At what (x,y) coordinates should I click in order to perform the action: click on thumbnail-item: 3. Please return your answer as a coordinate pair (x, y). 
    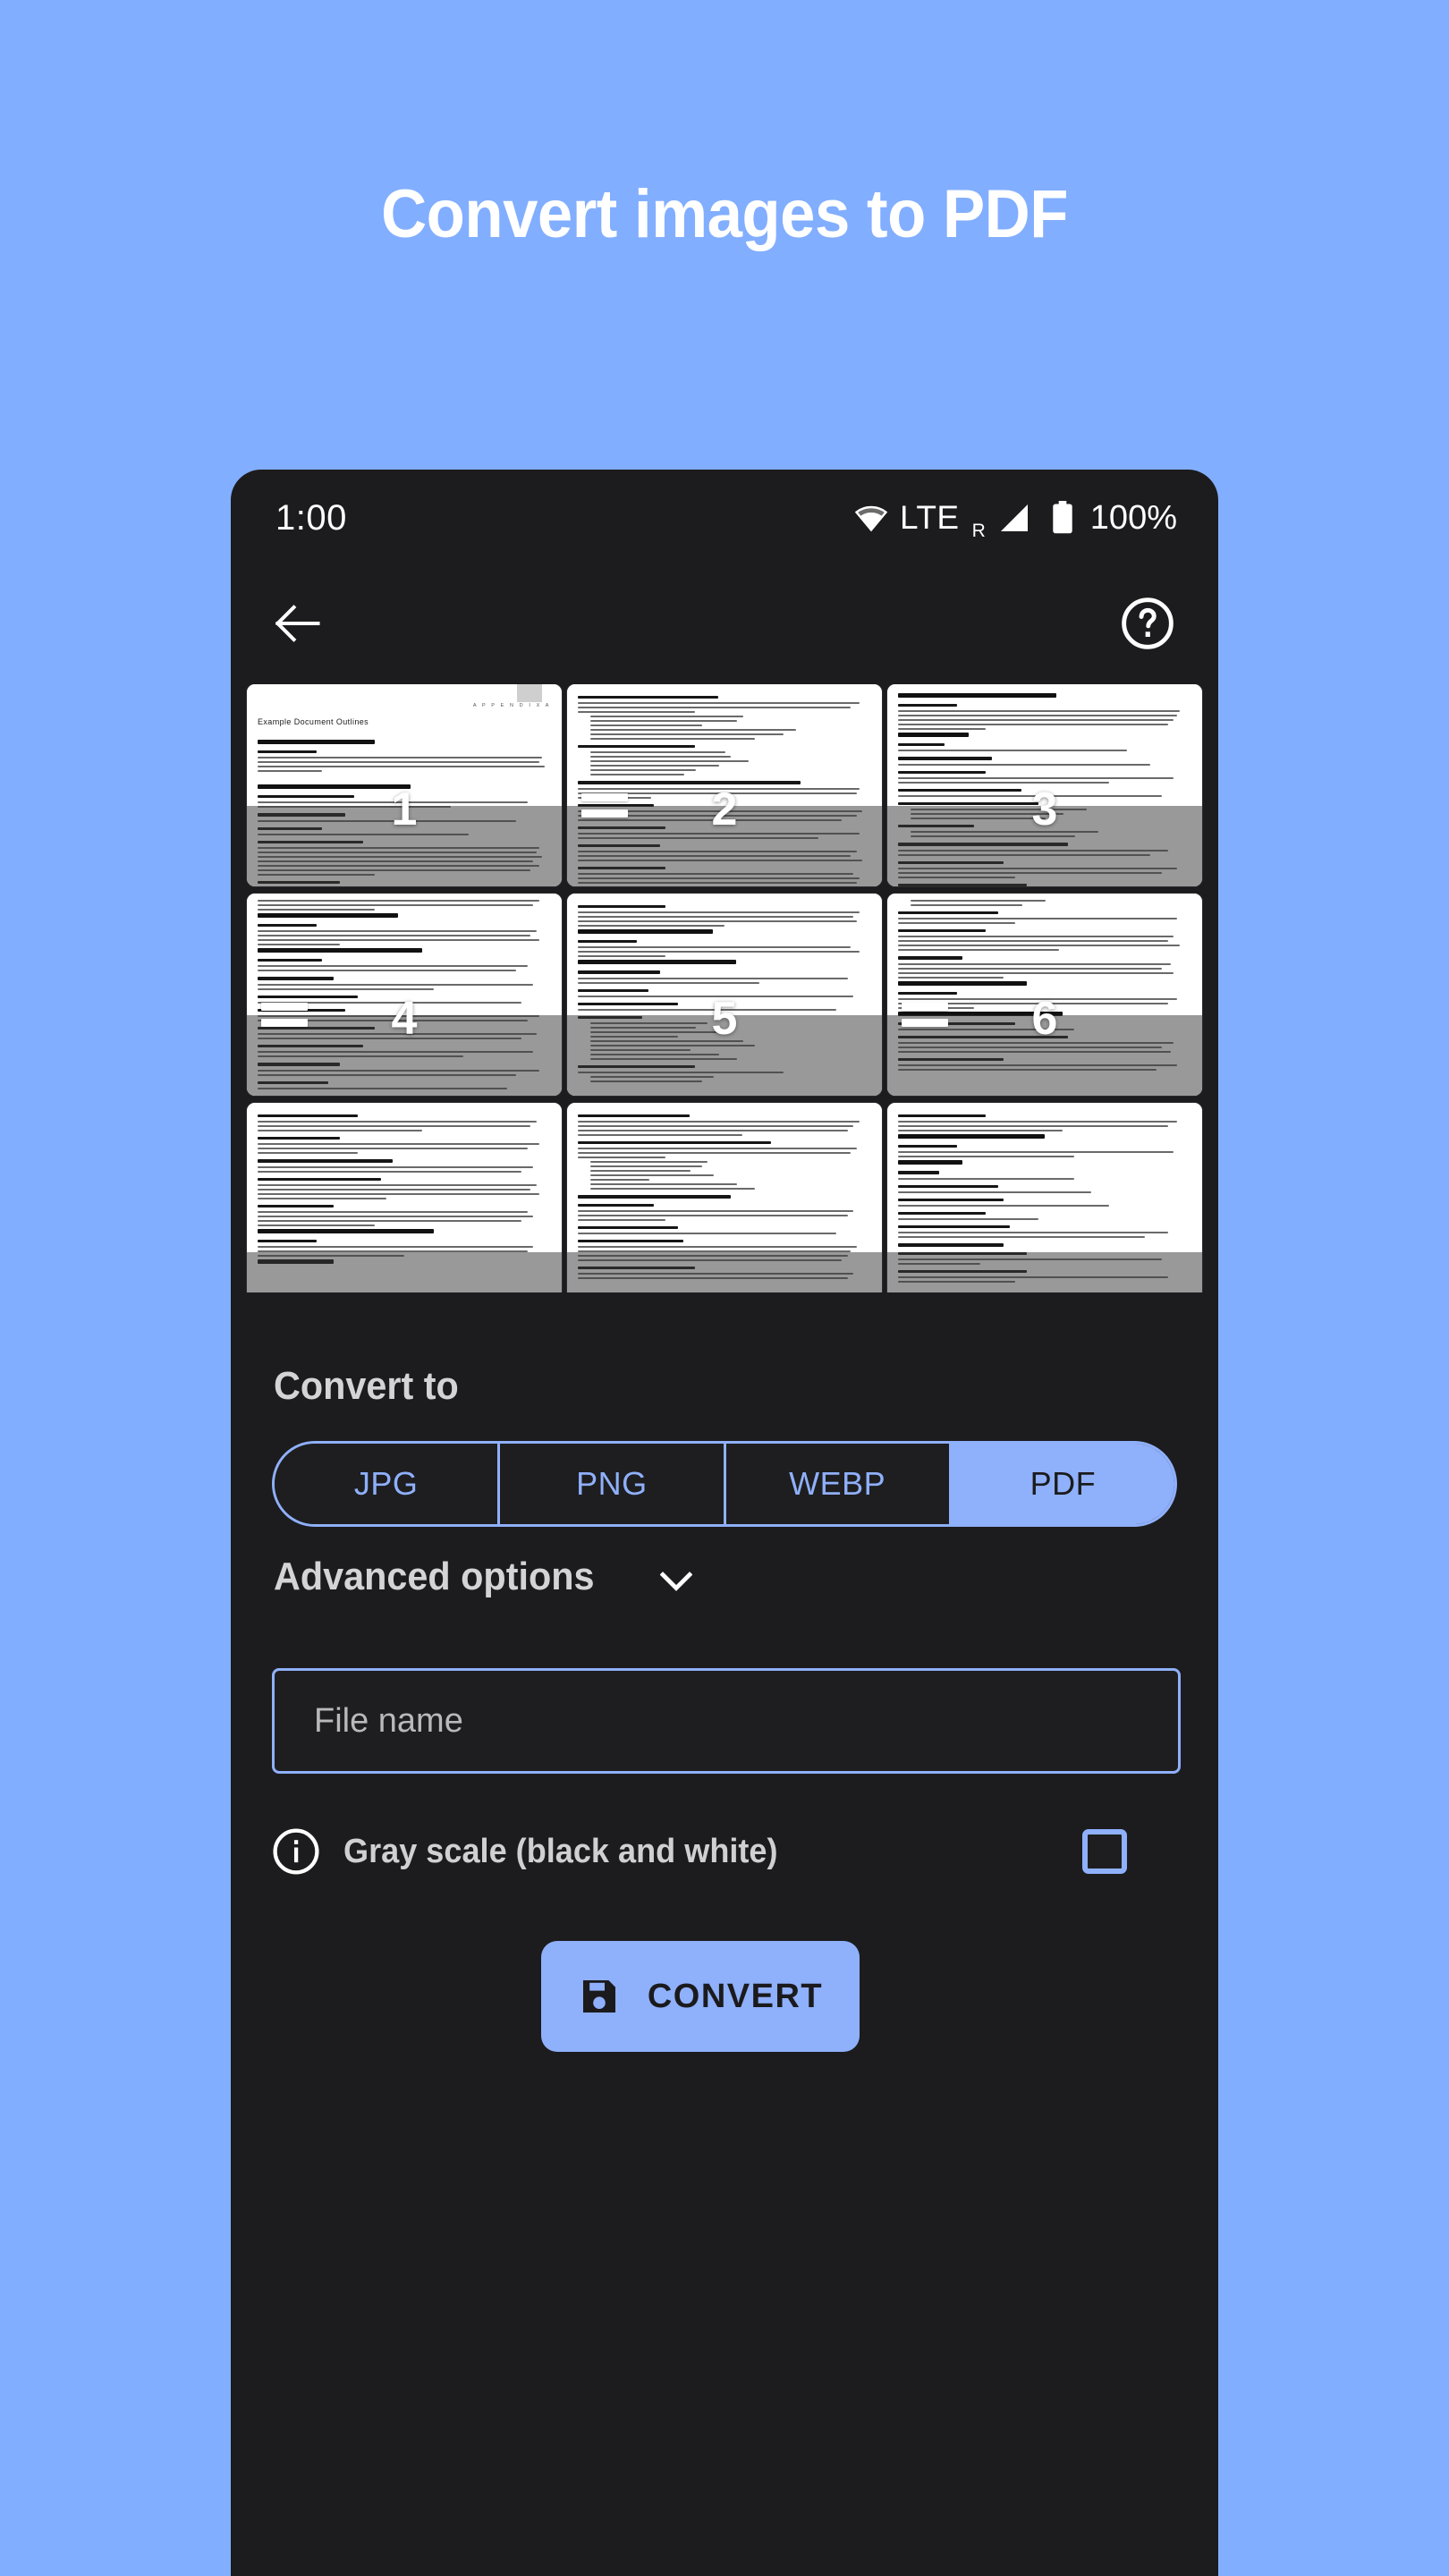
    Looking at the image, I should click on (1044, 785).